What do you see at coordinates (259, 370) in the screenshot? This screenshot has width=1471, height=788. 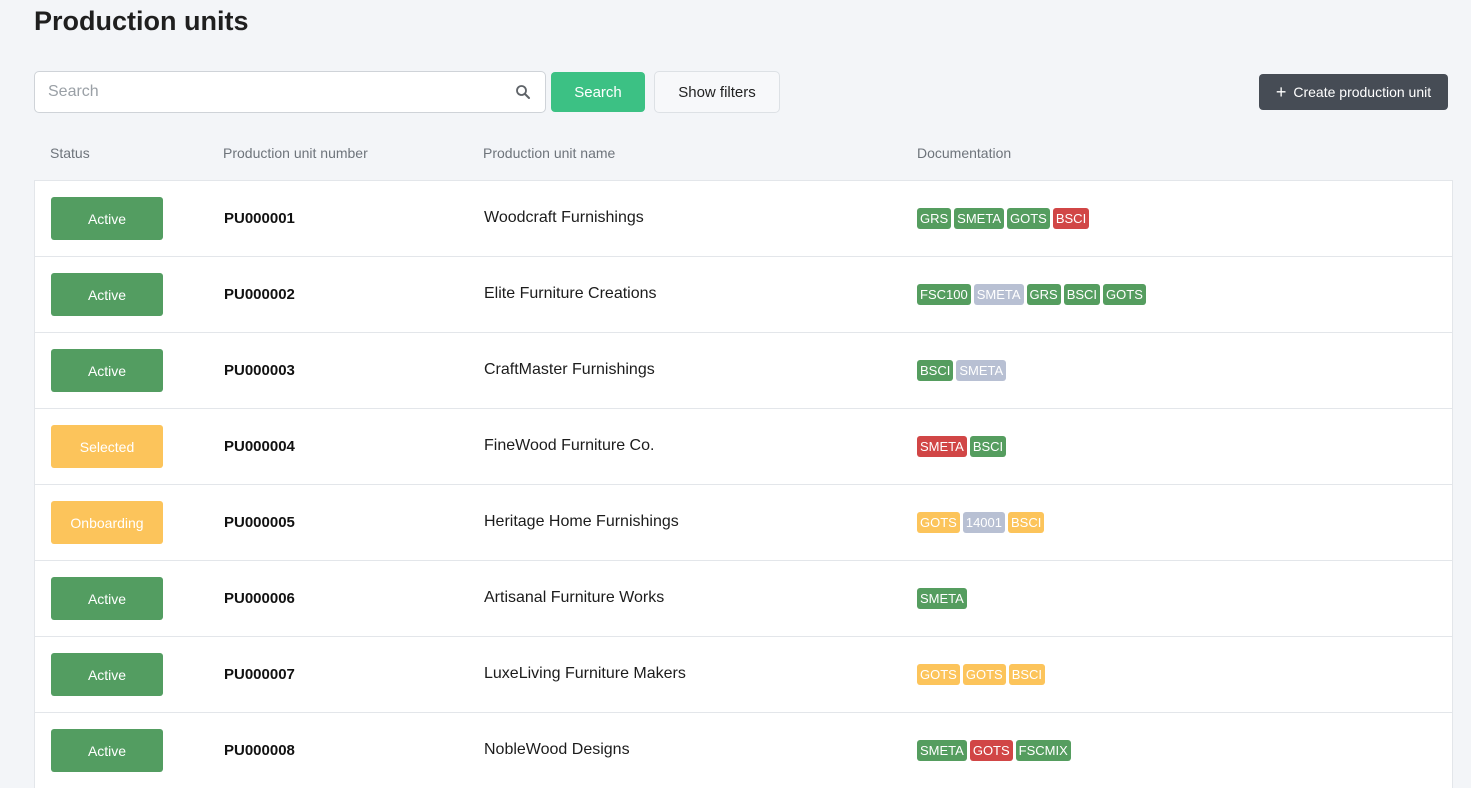 I see `production-unit-number: PU000003` at bounding box center [259, 370].